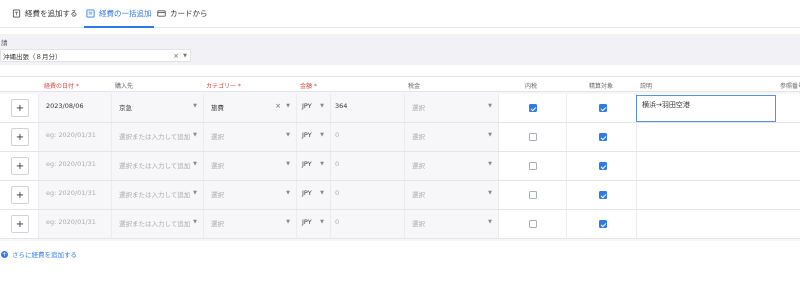 This screenshot has height=289, width=800. Describe the element at coordinates (531, 86) in the screenshot. I see `column-header-tax-included: 内税` at that location.